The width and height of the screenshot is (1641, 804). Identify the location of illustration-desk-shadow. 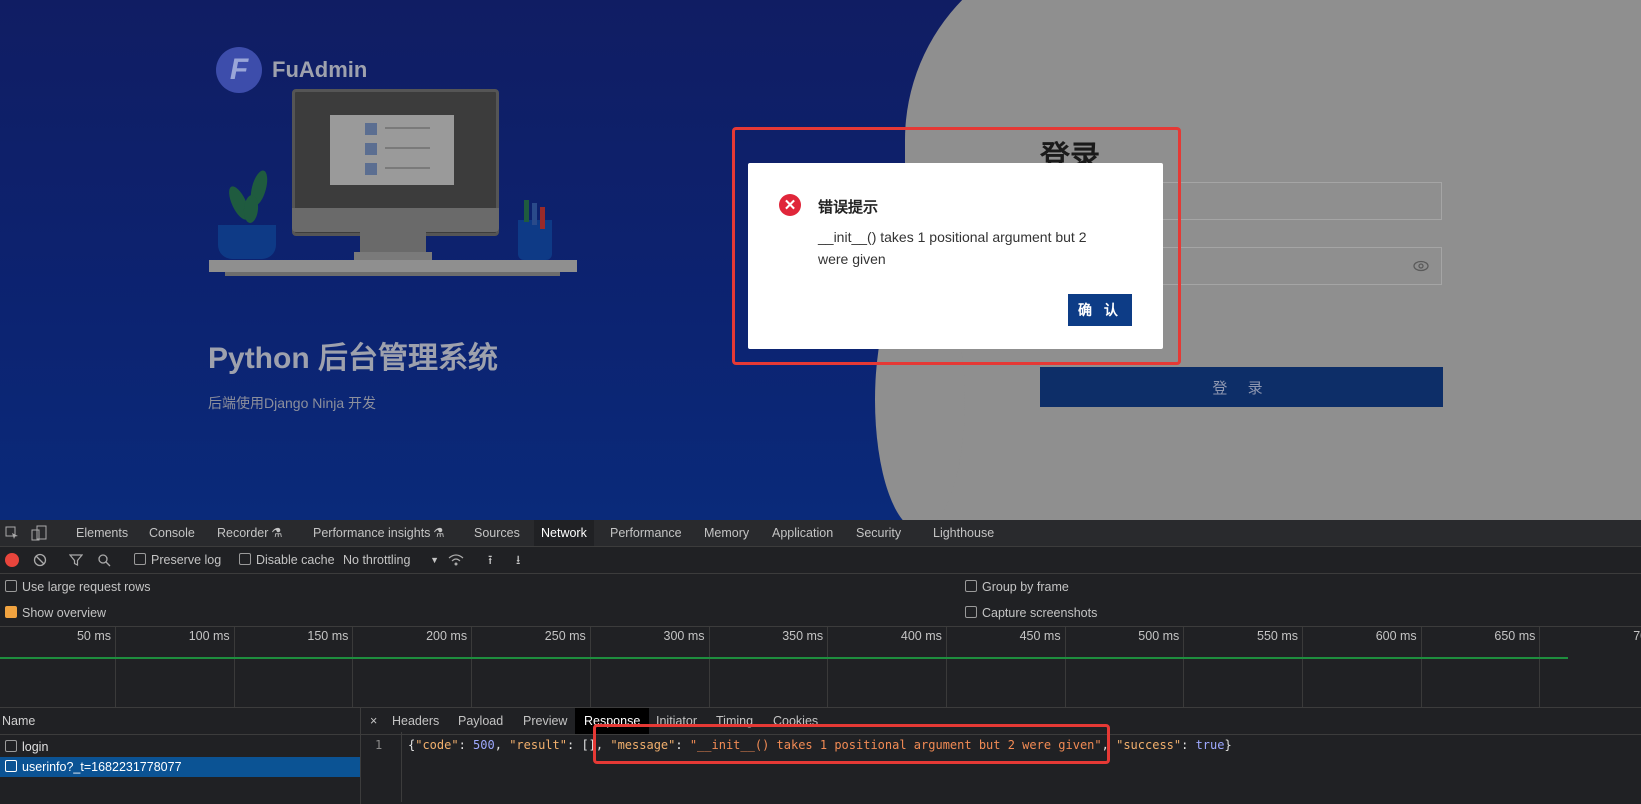
(392, 274).